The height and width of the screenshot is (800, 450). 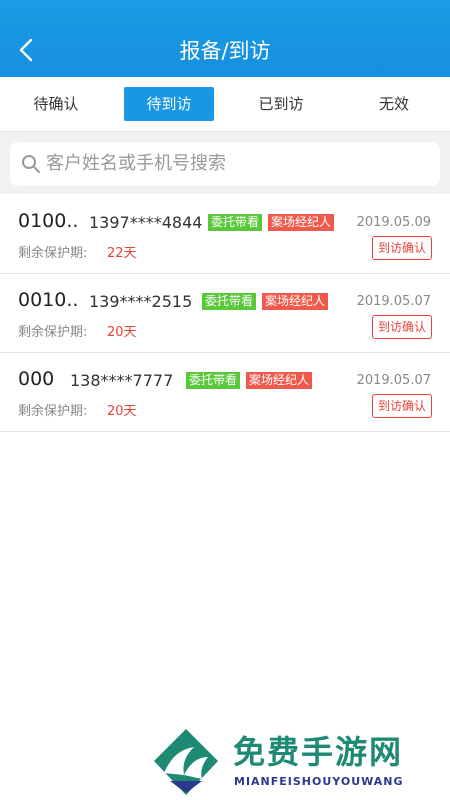 What do you see at coordinates (225, 38) in the screenshot?
I see `app-header: 报备/到访` at bounding box center [225, 38].